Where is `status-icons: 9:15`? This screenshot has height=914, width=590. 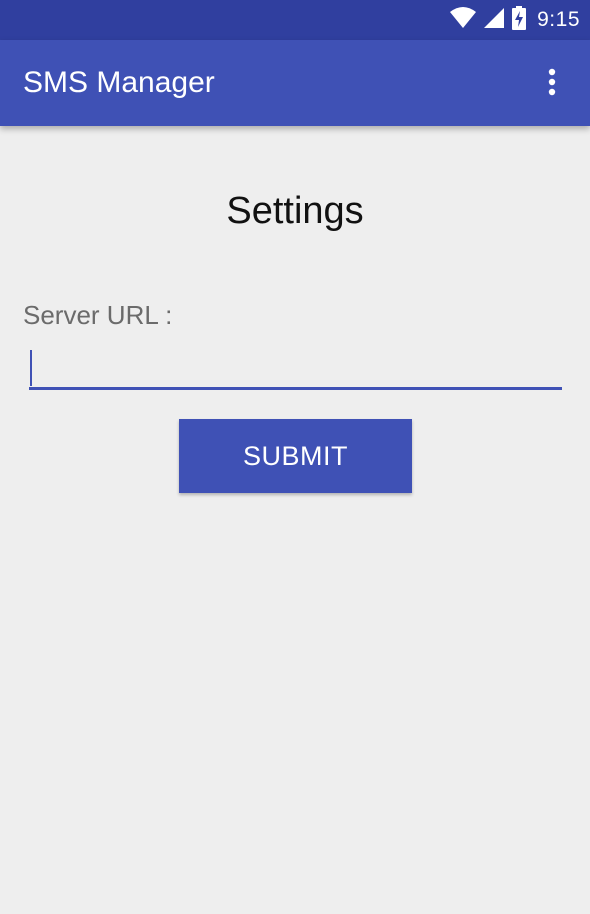
status-icons: 9:15 is located at coordinates (514, 20).